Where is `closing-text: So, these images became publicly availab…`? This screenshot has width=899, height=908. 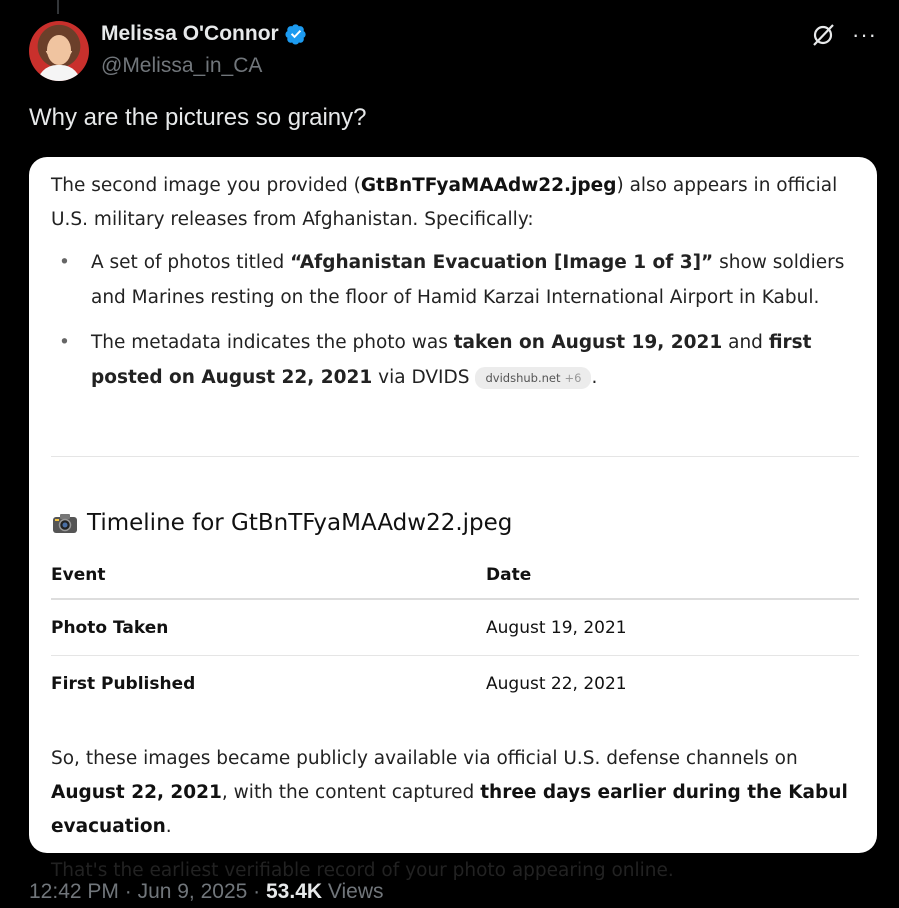 closing-text: So, these images became publicly availab… is located at coordinates (455, 815).